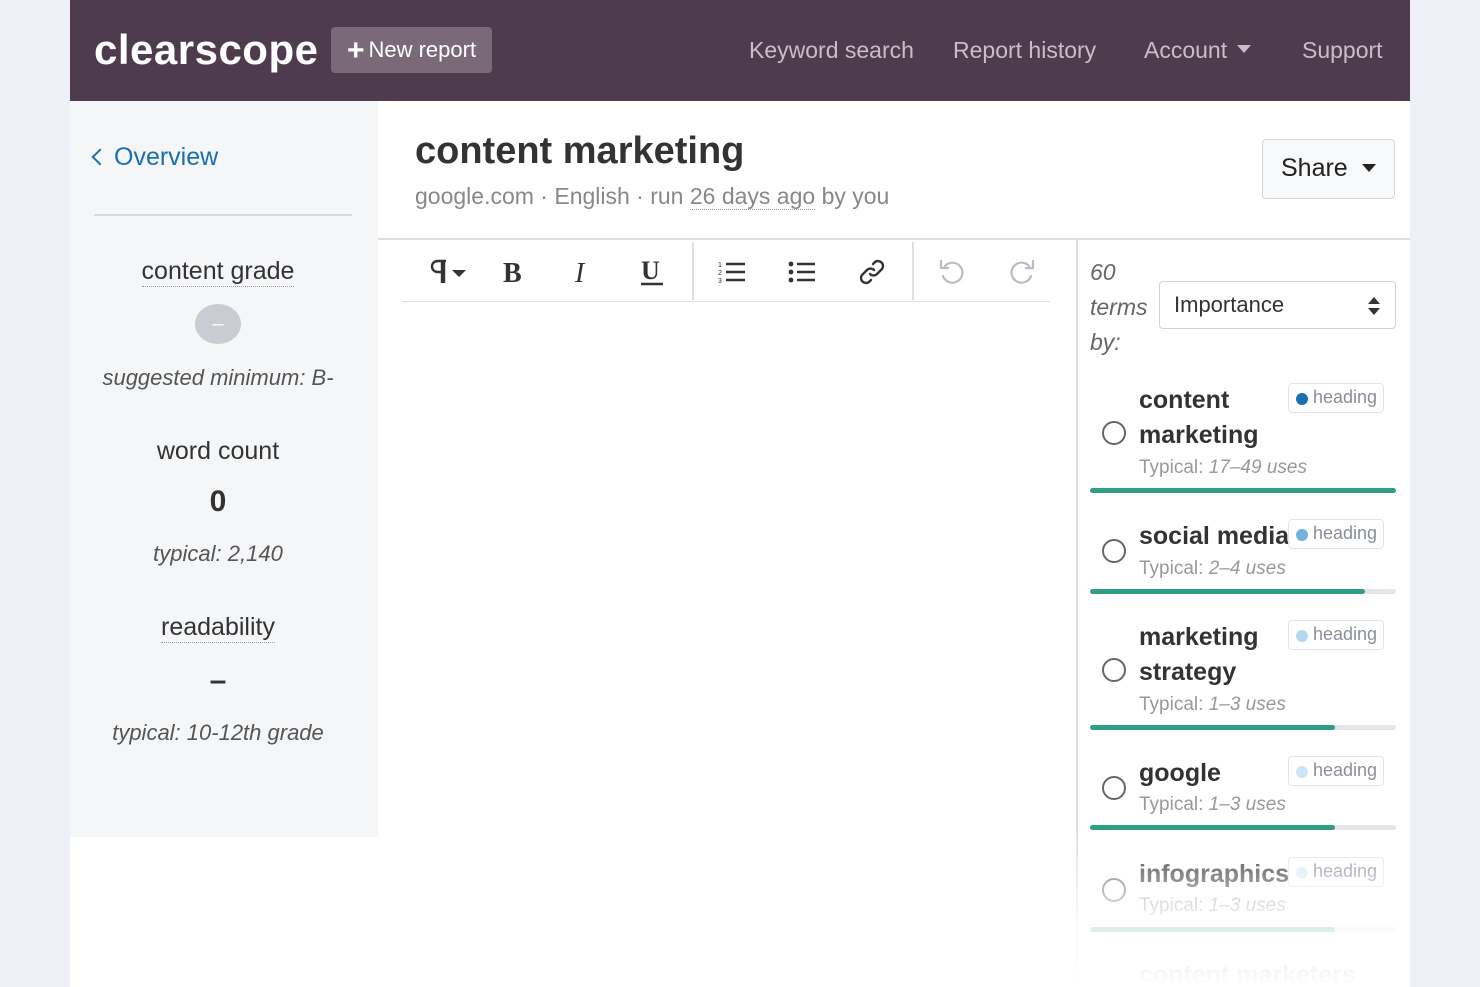  I want to click on link-icon, so click(872, 272).